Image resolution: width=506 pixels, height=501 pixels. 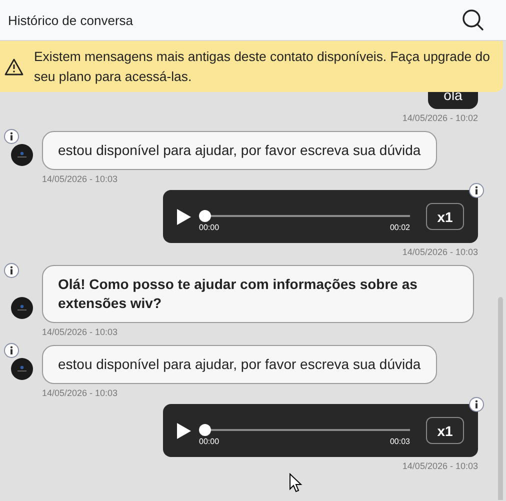 I want to click on scrollbar, so click(x=500, y=398).